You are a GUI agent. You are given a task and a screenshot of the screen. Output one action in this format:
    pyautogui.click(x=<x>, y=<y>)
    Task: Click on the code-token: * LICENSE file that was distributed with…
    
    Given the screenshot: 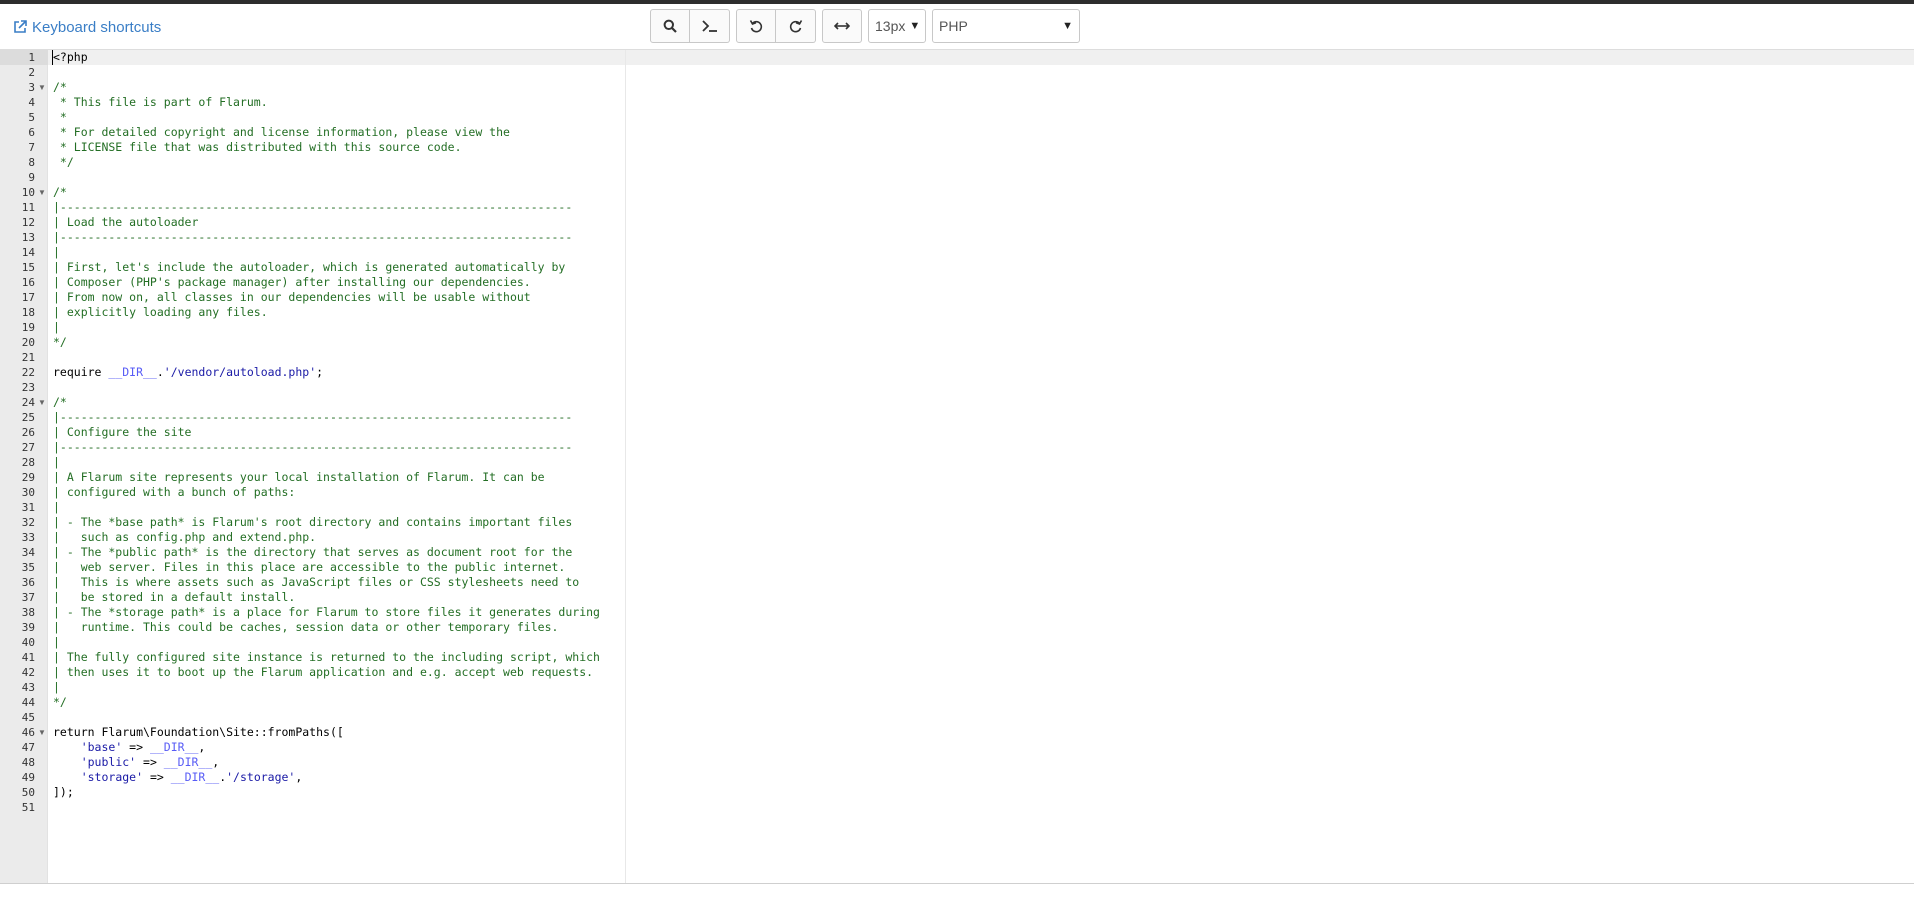 What is the action you would take?
    pyautogui.click(x=257, y=147)
    